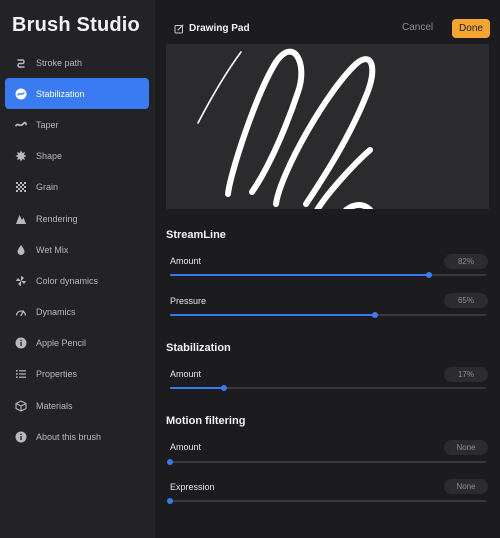  I want to click on sidebar-item-label: Rendering, so click(57, 218).